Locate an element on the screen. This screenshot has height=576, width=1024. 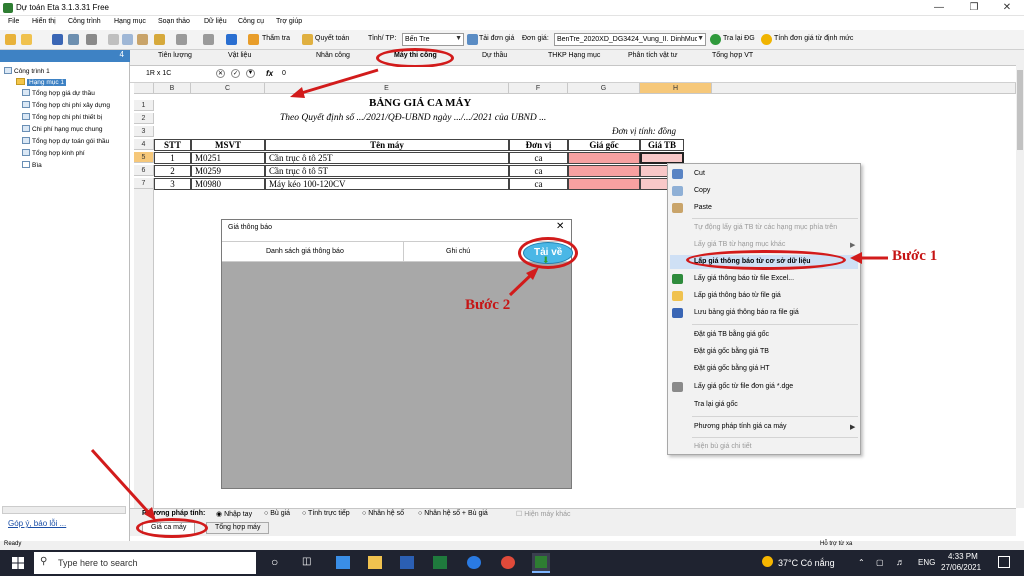
tree-item-hang-muc: Hạng mục 1 is located at coordinates (41, 82).